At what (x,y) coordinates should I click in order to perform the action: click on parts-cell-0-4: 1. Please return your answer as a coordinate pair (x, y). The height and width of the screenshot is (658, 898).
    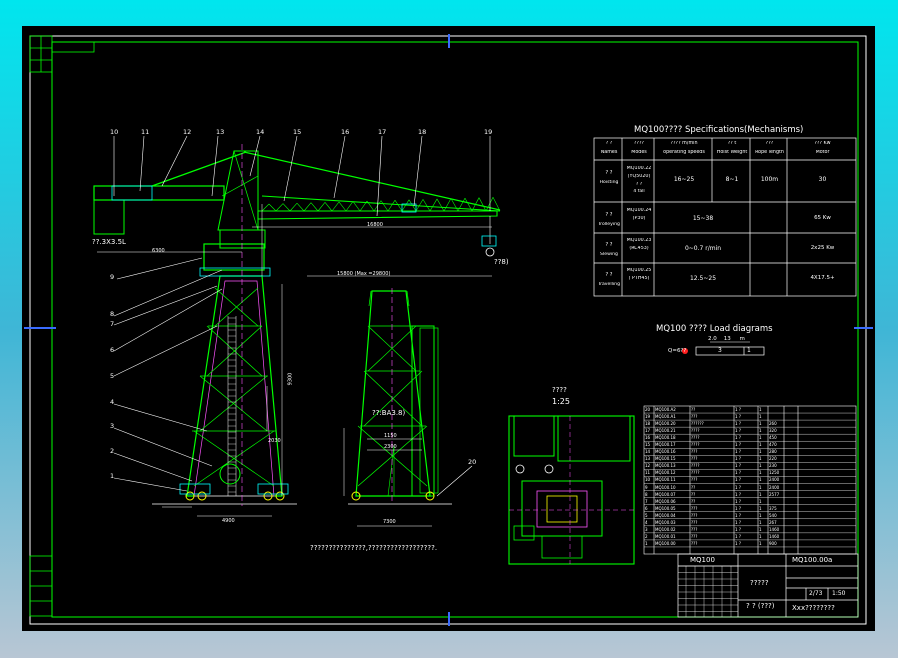
    Looking at the image, I should click on (760, 409).